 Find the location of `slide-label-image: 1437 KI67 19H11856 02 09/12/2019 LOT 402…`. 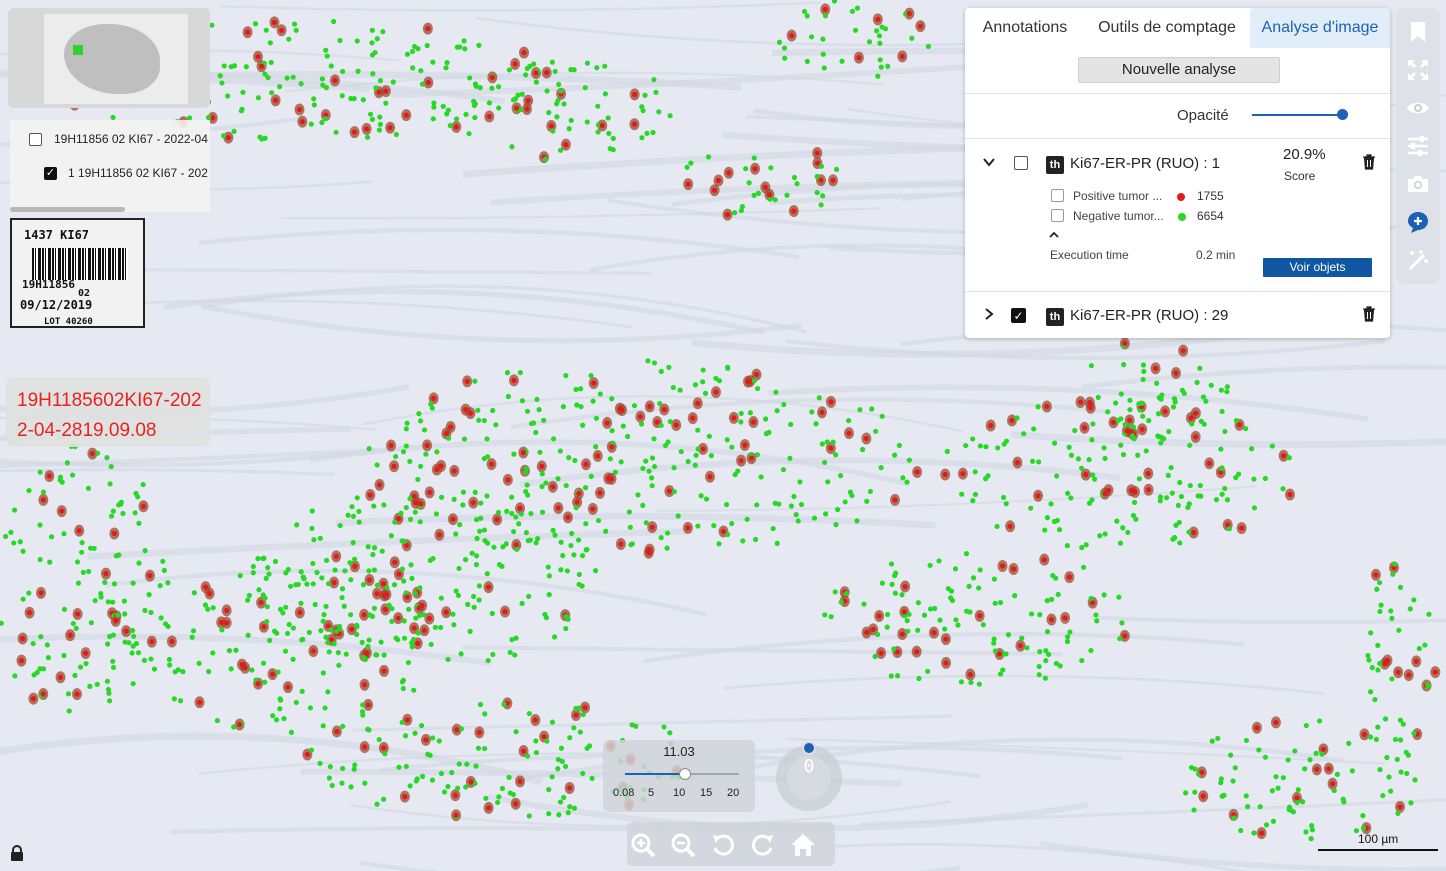

slide-label-image: 1437 KI67 19H11856 02 09/12/2019 LOT 402… is located at coordinates (77, 273).